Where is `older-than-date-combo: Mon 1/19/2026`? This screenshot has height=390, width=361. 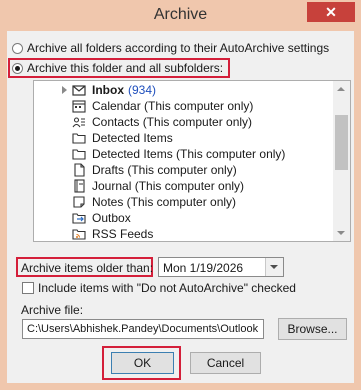
older-than-date-combo: Mon 1/19/2026 is located at coordinates (221, 267).